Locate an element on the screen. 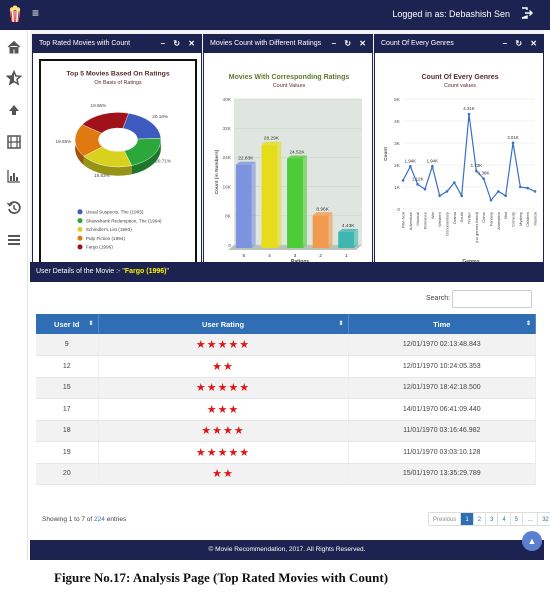  x-tick-label: (no genres listed) is located at coordinates (476, 227).